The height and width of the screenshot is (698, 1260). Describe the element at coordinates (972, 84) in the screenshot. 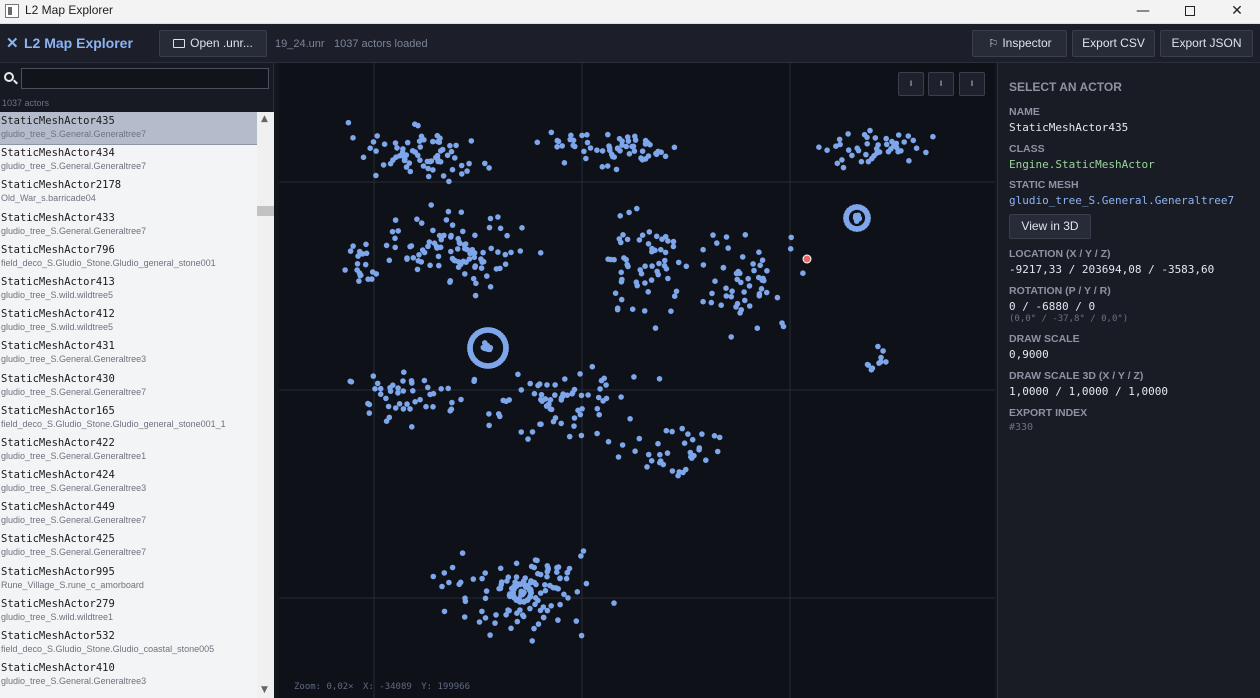

I see `map-control-3: ı` at that location.